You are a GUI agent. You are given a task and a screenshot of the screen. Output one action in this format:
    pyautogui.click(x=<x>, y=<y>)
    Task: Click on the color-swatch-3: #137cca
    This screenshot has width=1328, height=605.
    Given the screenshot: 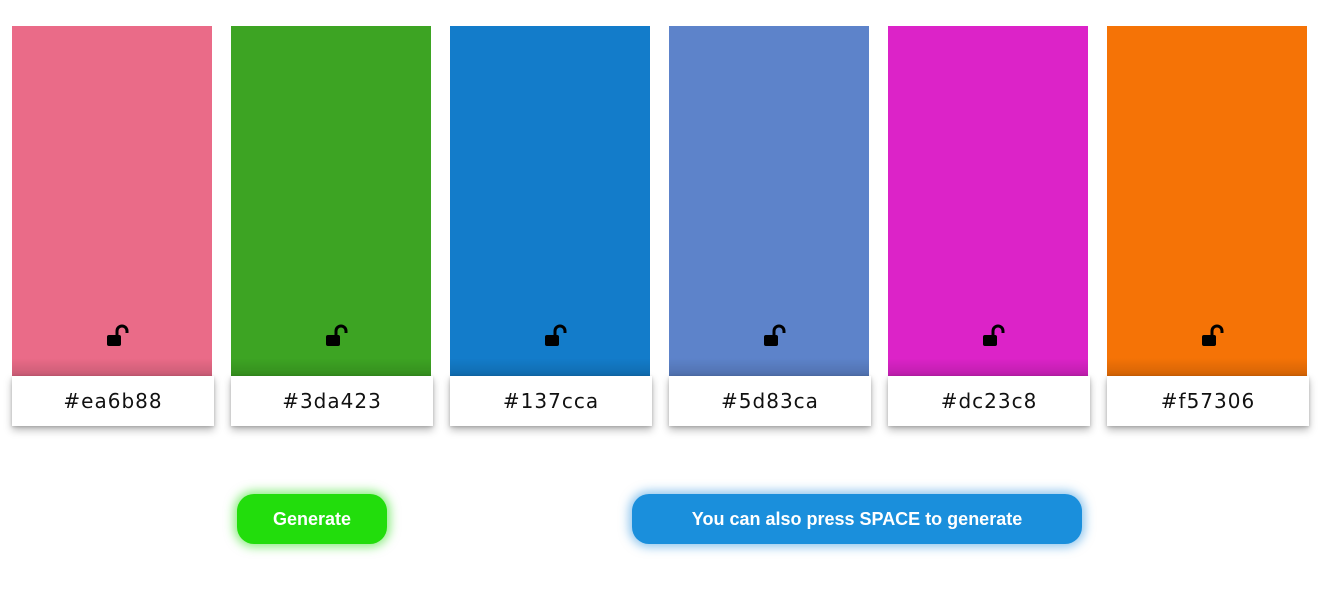 What is the action you would take?
    pyautogui.click(x=551, y=226)
    